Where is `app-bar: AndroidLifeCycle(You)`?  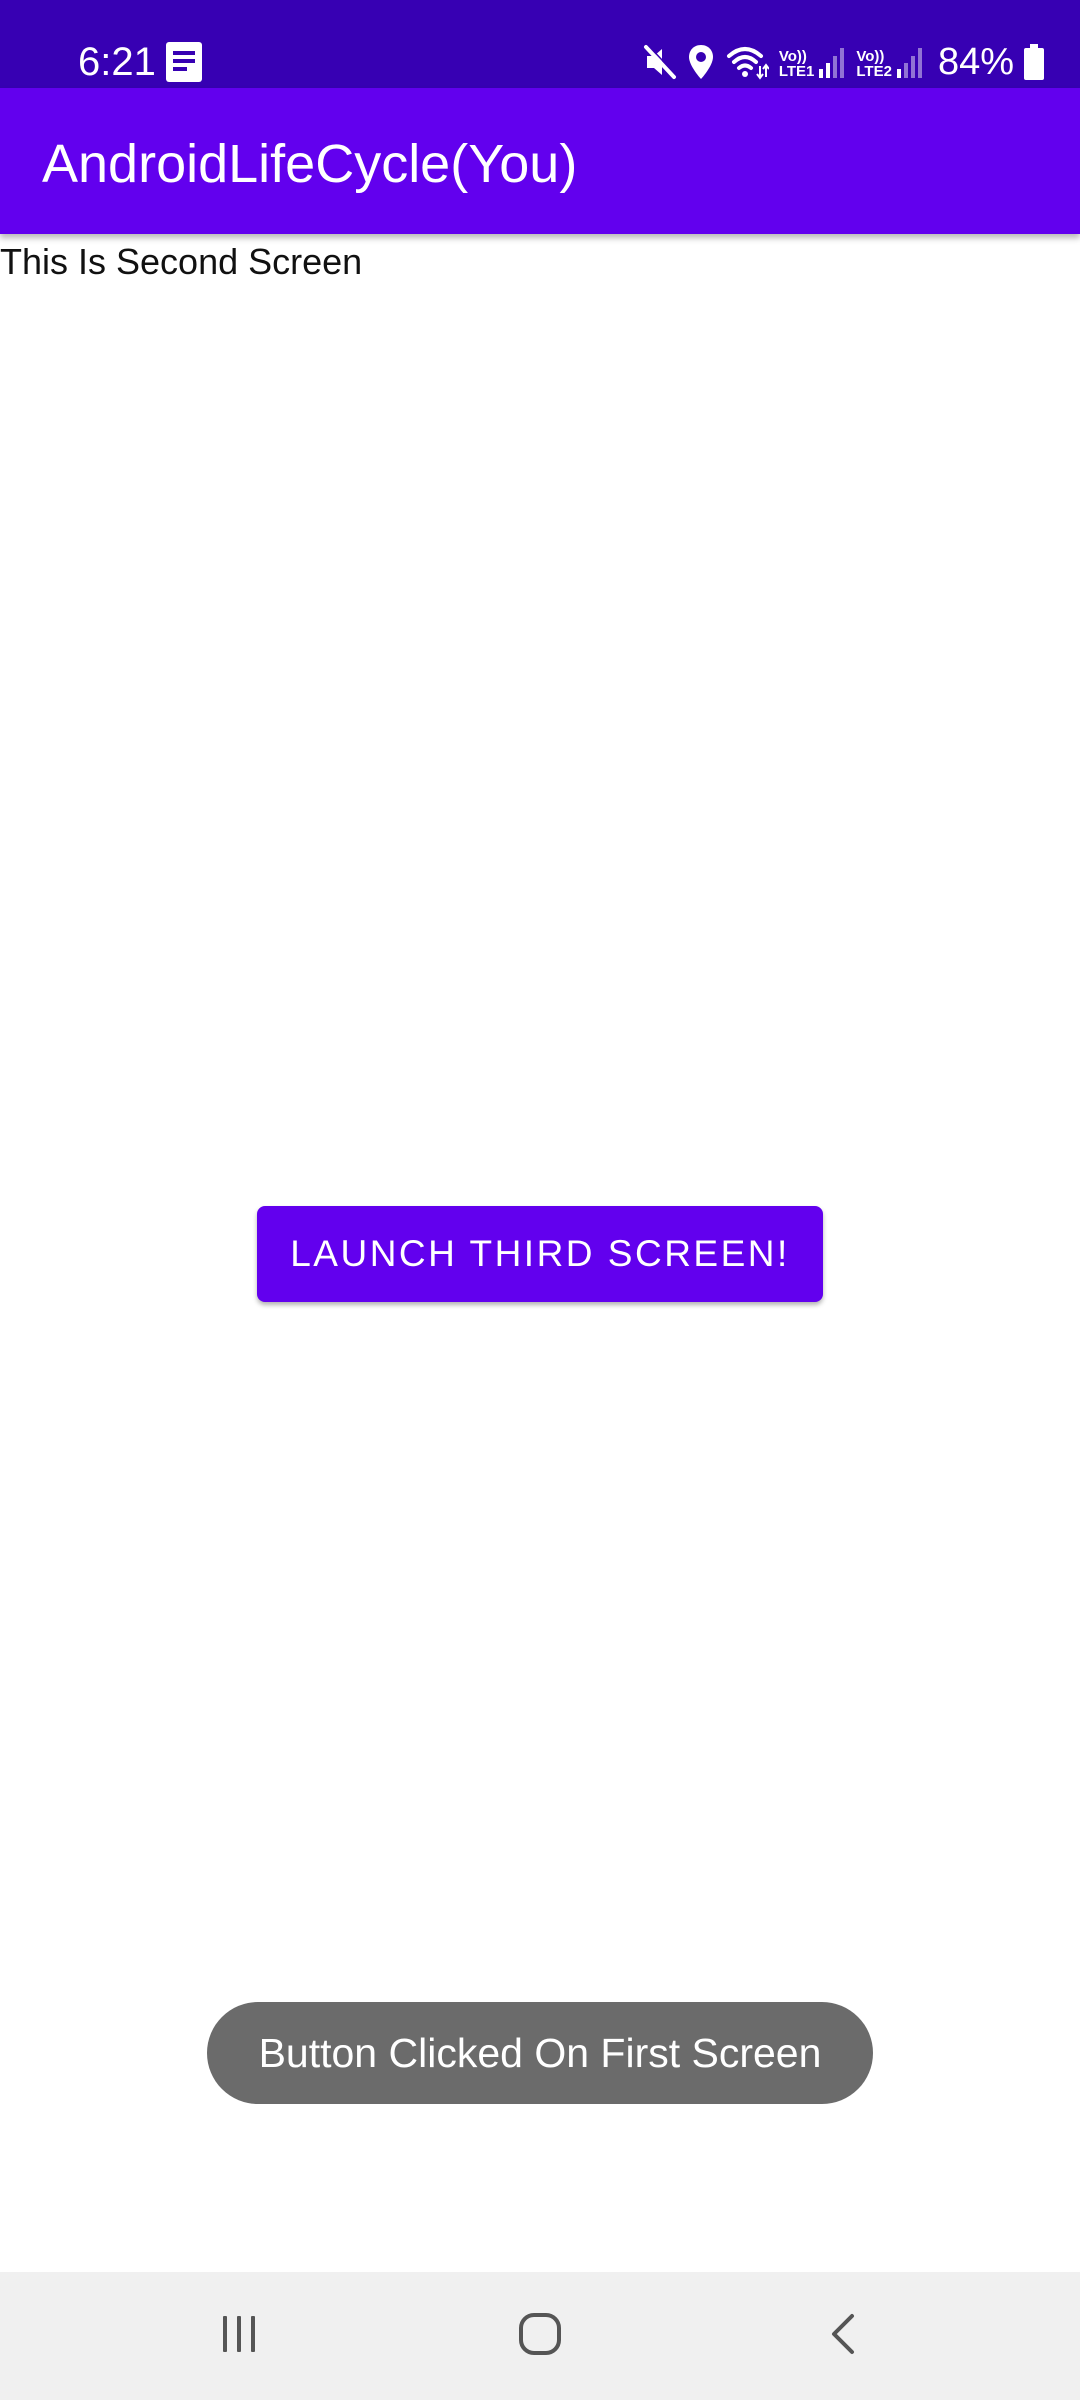
app-bar: AndroidLifeCycle(You) is located at coordinates (540, 161).